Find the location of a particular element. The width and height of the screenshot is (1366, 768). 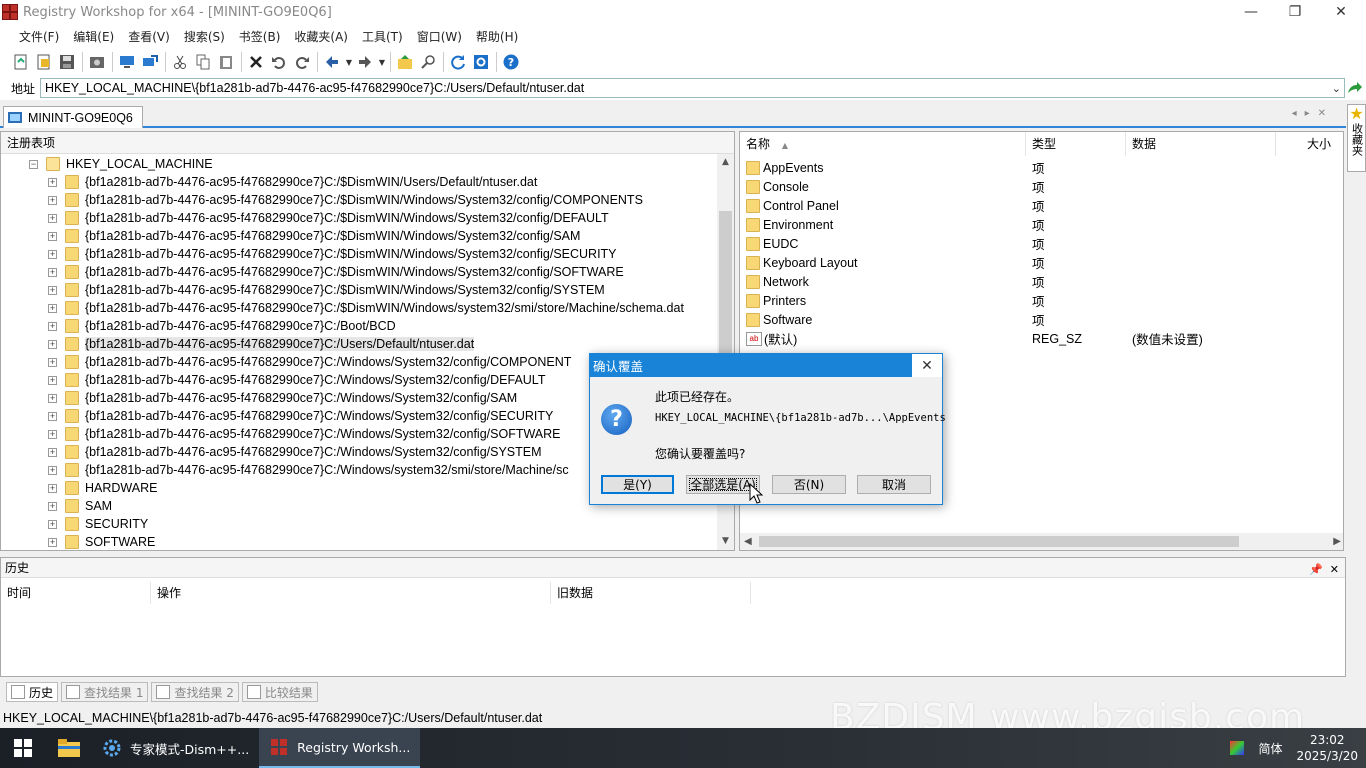

cut-icon is located at coordinates (180, 62).